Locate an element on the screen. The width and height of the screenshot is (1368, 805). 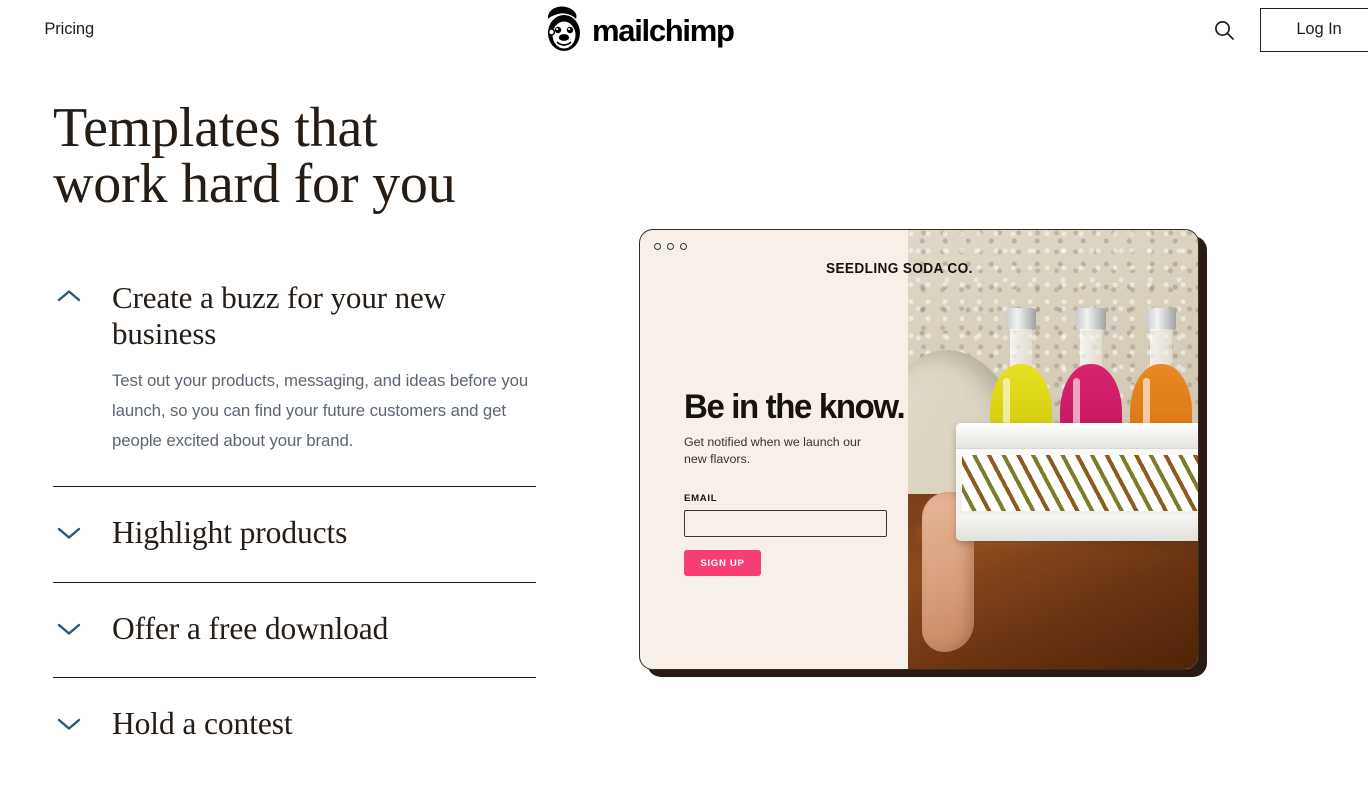
chevron-up-icon is located at coordinates (82, 291).